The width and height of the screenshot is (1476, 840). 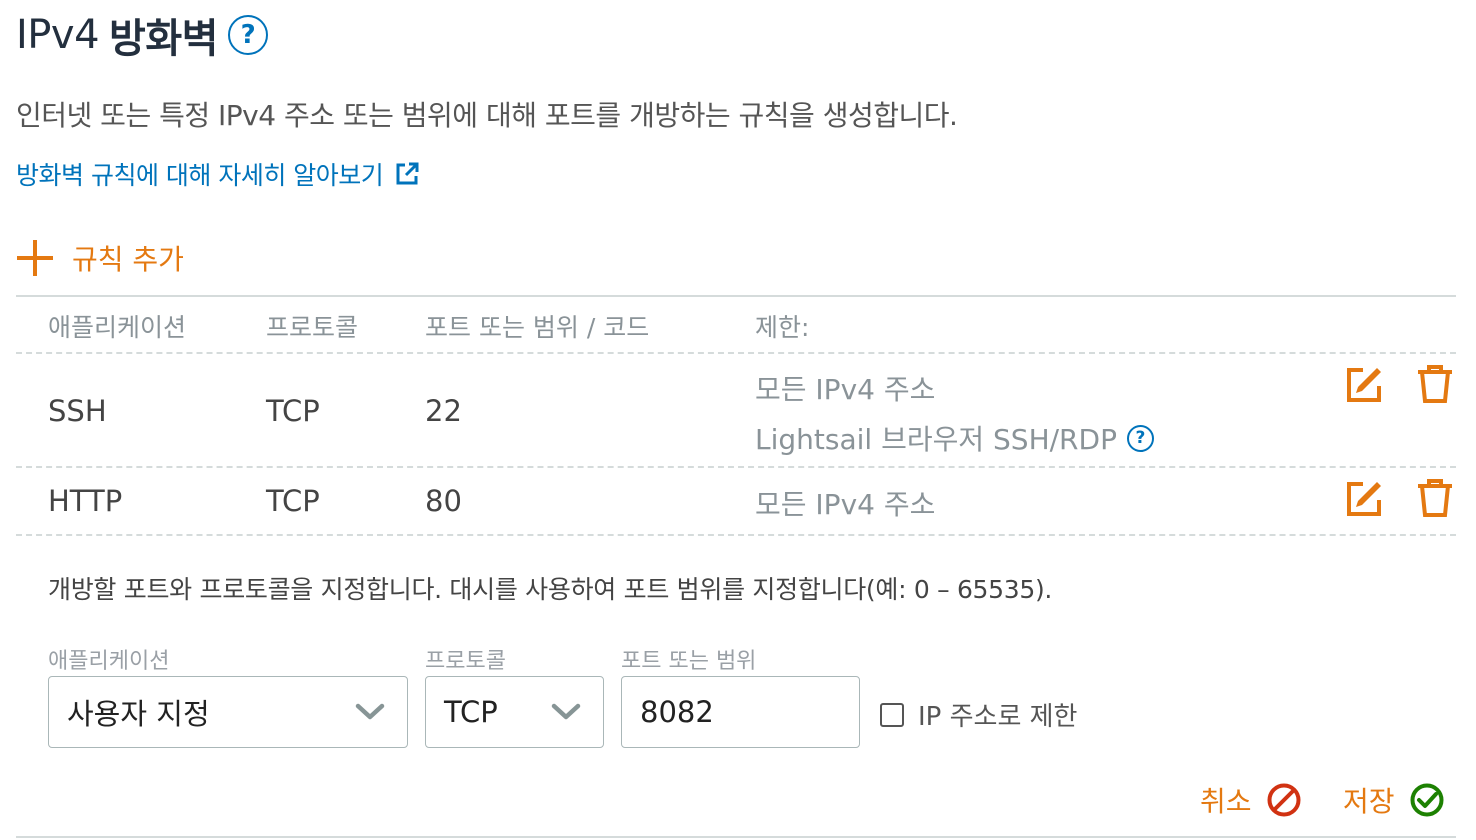 I want to click on save-button: 저장, so click(x=1394, y=800).